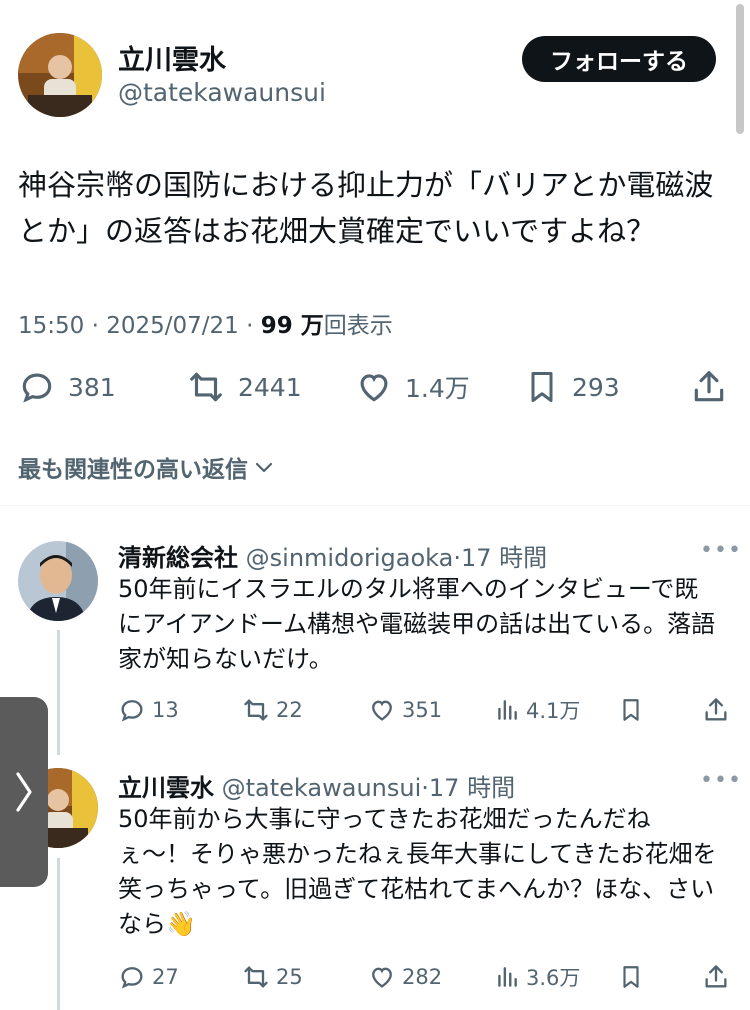  I want to click on views-button: 4.1万, so click(537, 710).